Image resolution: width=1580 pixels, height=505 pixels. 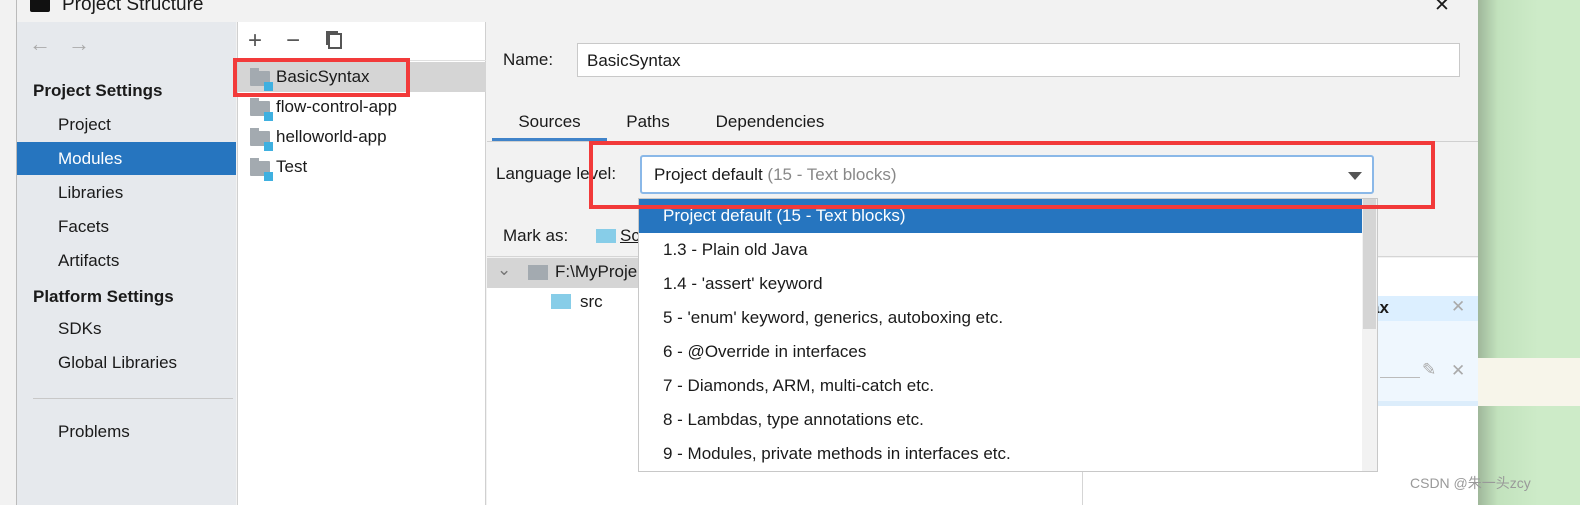 I want to click on sidebar-item-modules: Modules, so click(x=126, y=158).